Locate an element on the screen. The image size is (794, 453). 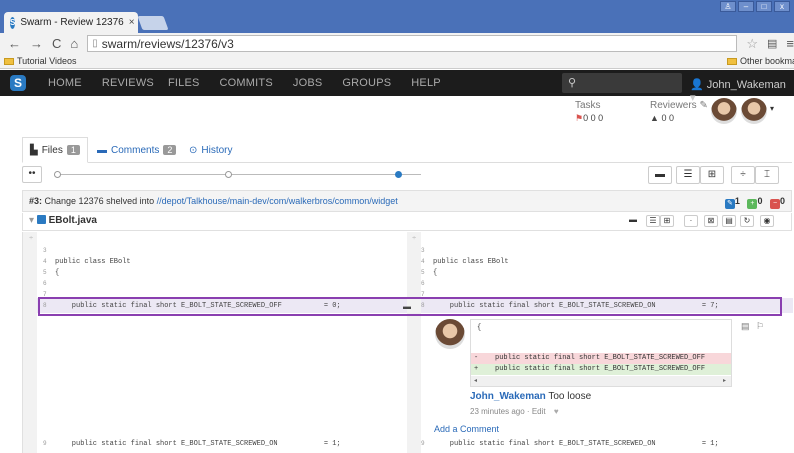
window-controls: ♙ – □ x is located at coordinates (755, 6).